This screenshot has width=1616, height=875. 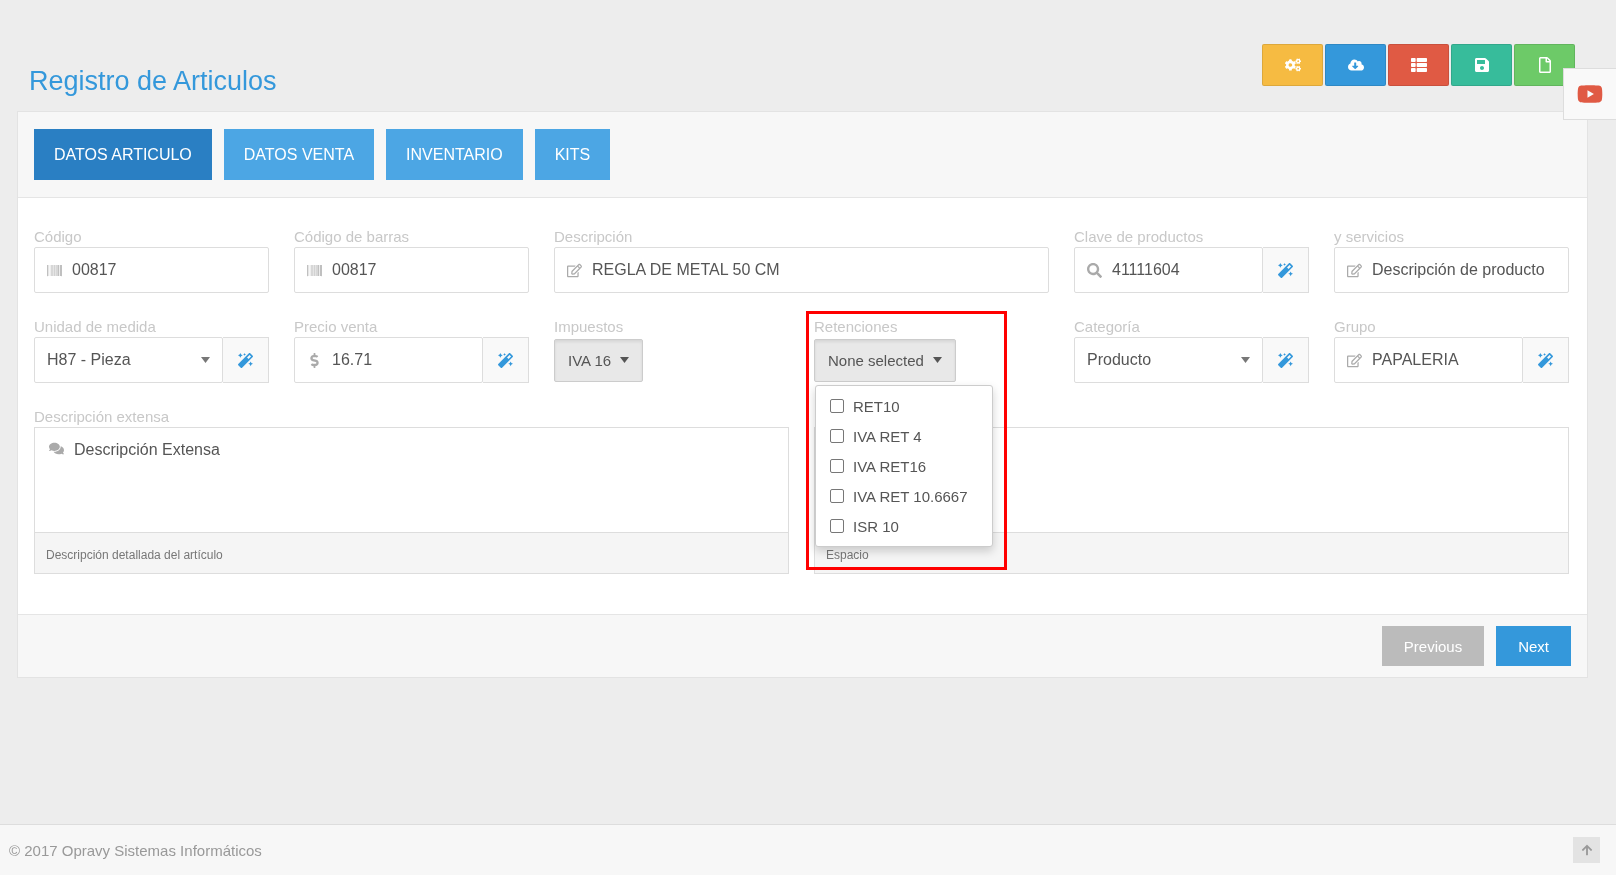 I want to click on menu-option: IVA RET 4, so click(x=904, y=436).